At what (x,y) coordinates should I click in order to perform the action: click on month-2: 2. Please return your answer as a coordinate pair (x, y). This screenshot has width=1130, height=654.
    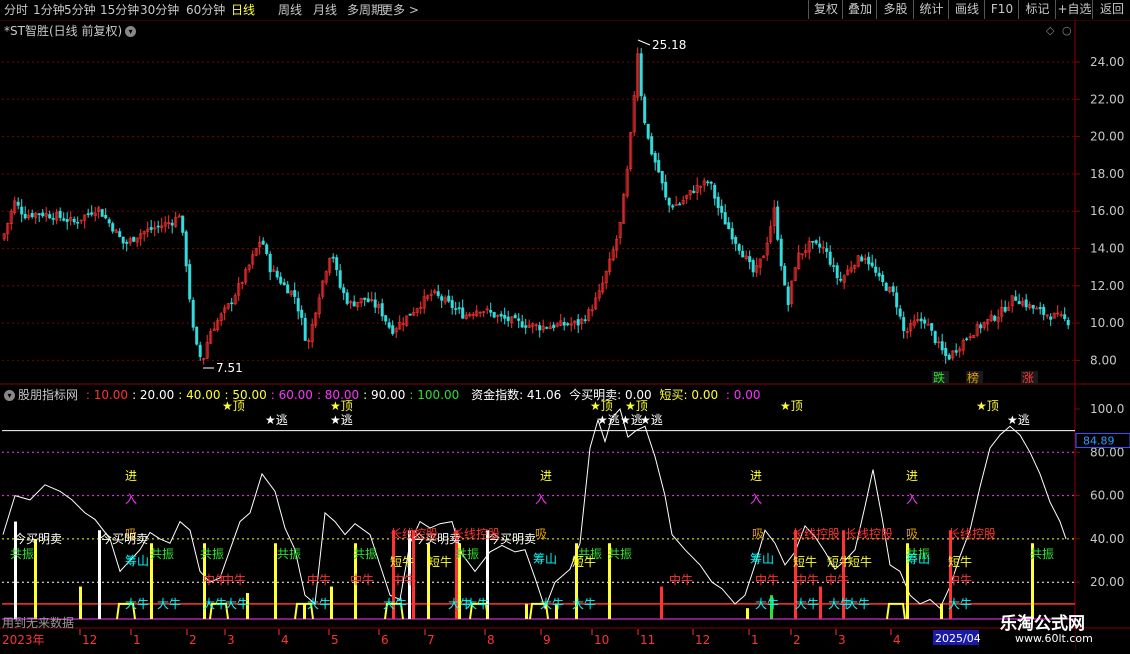
    Looking at the image, I should click on (193, 640).